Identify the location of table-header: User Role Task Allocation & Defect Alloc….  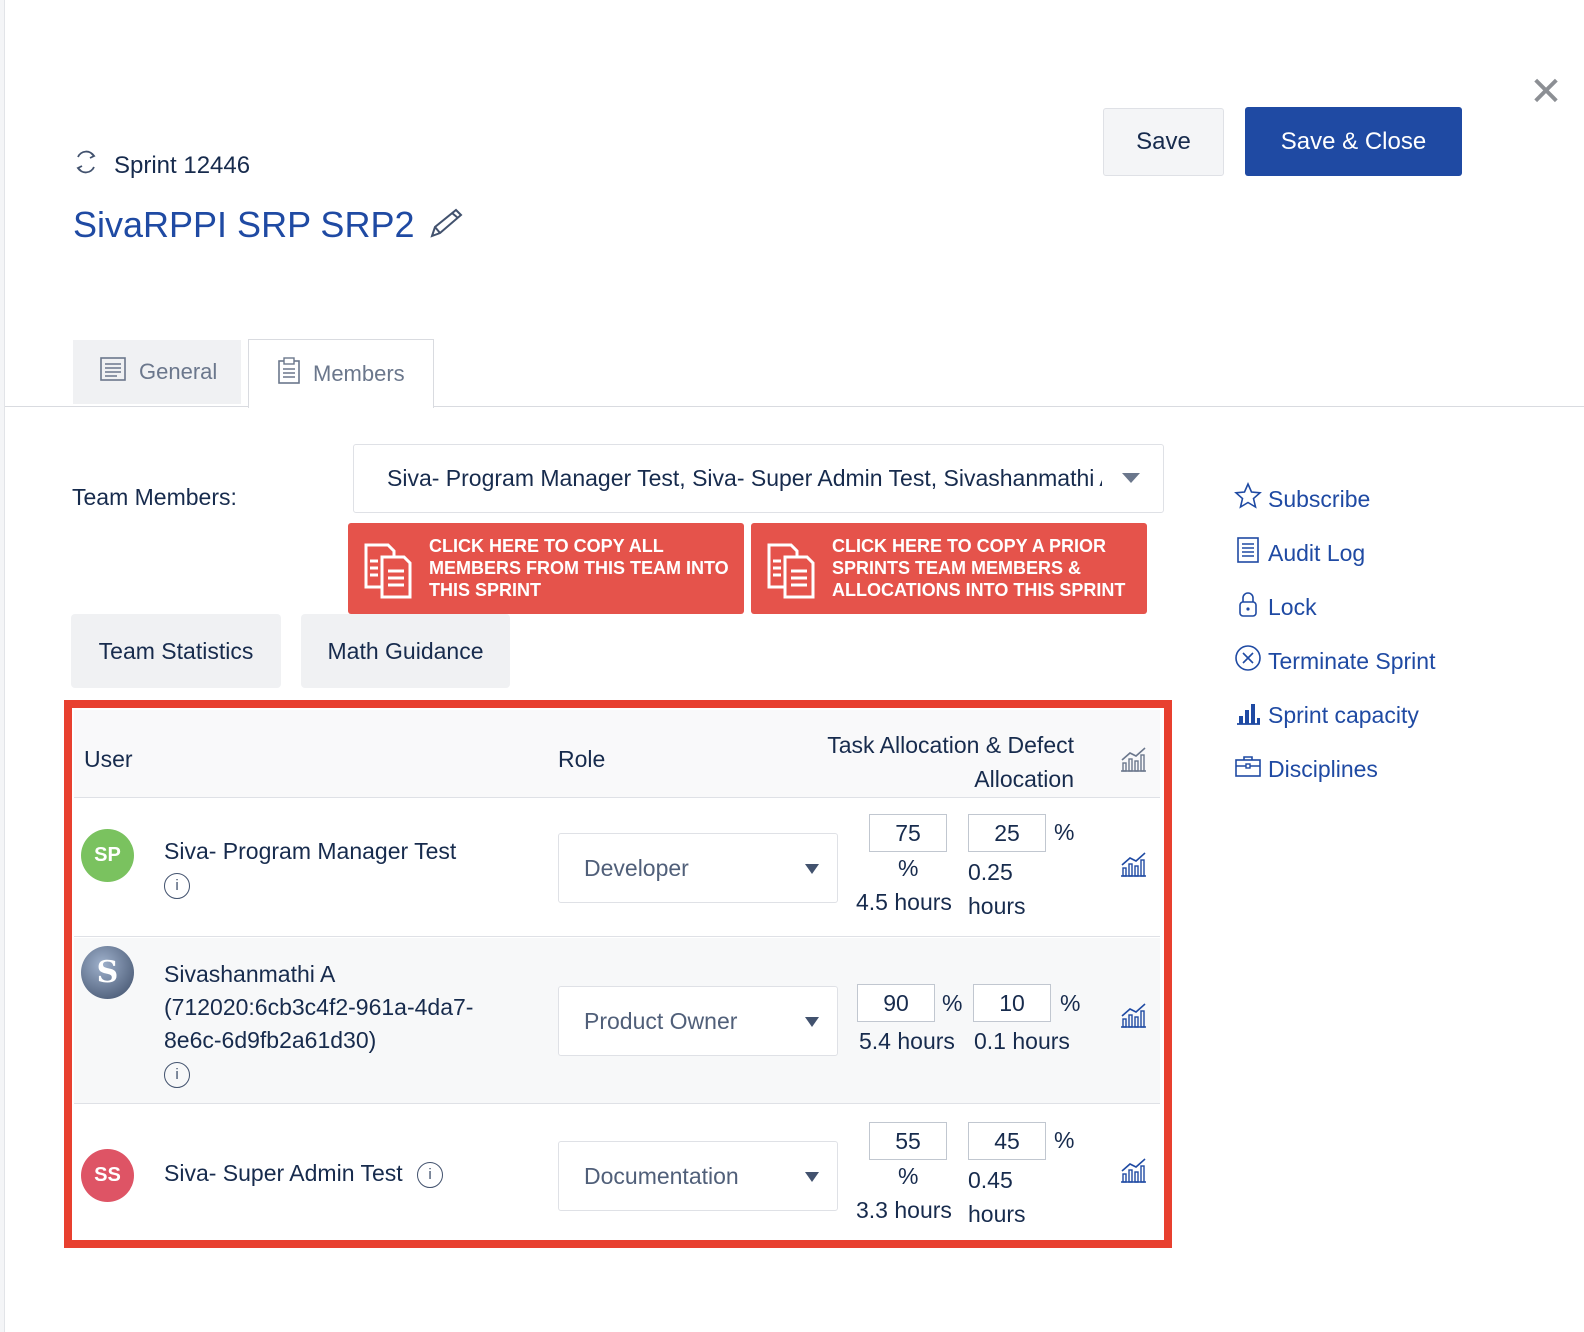
(617, 754).